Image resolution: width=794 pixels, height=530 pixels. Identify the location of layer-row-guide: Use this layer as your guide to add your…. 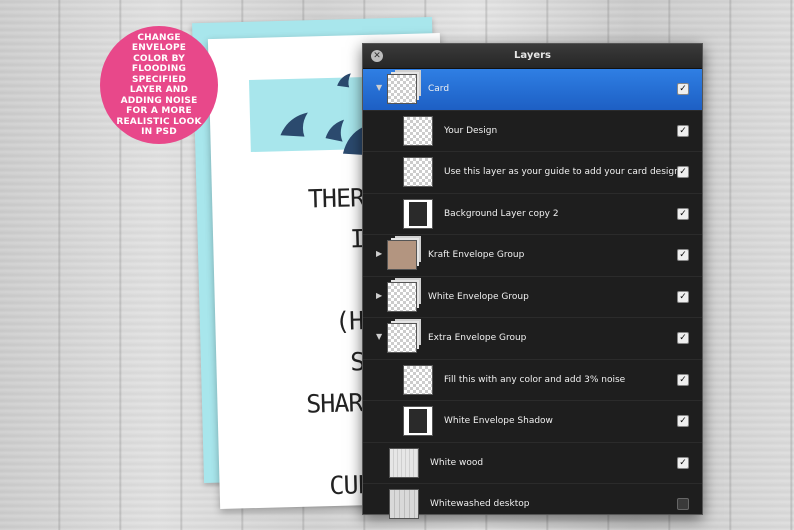
(532, 173).